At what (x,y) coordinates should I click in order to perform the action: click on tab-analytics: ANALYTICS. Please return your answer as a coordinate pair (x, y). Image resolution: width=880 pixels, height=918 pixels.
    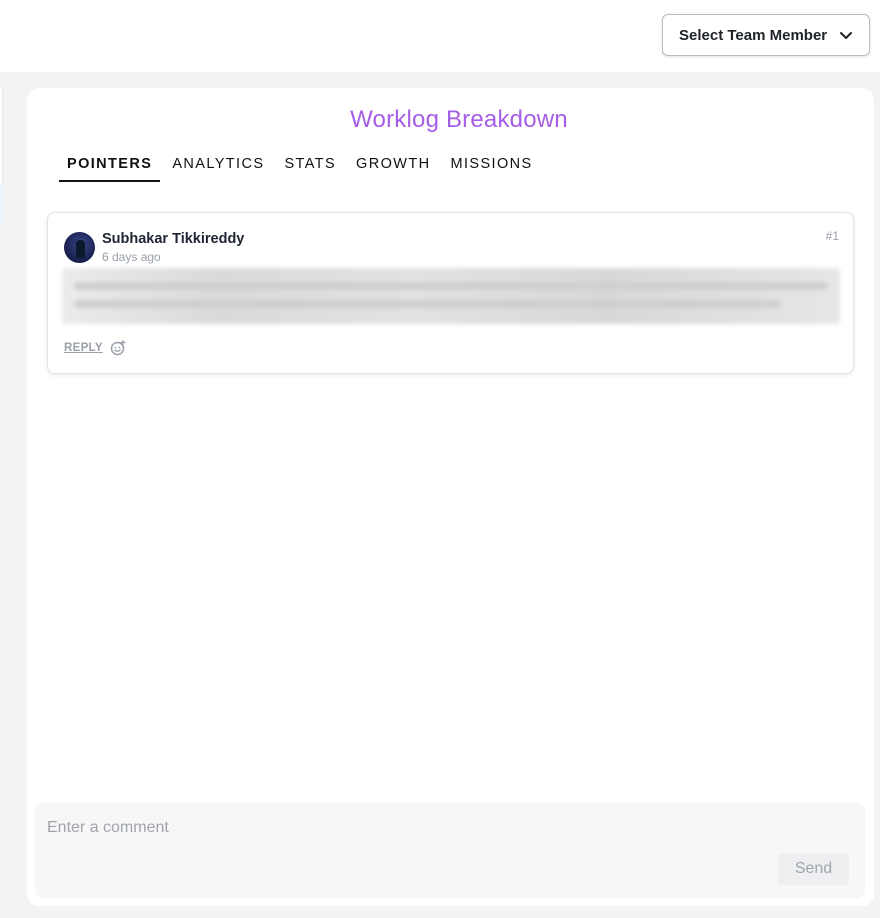
    Looking at the image, I should click on (218, 165).